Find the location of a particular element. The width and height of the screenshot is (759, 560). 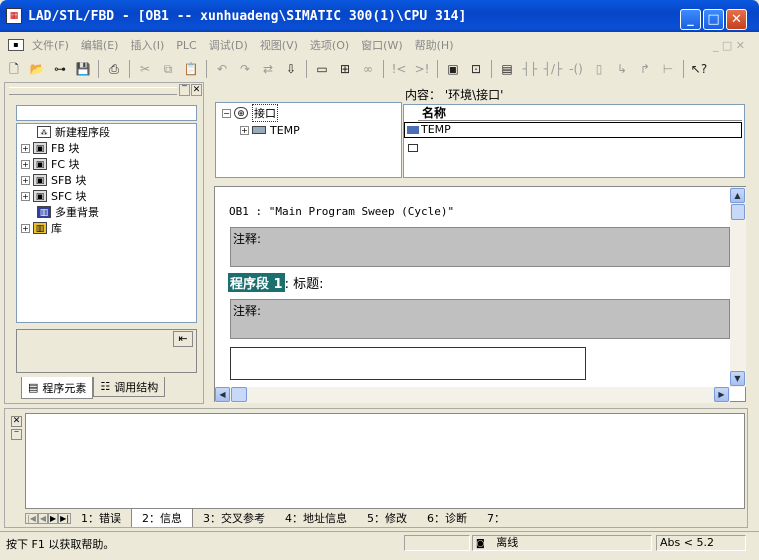

download-icon: ⇩ is located at coordinates (291, 69).